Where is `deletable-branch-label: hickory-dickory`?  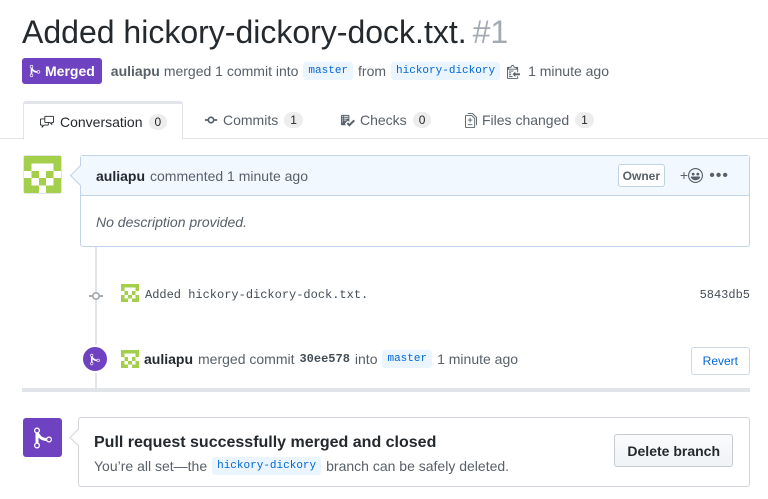 deletable-branch-label: hickory-dickory is located at coordinates (267, 466).